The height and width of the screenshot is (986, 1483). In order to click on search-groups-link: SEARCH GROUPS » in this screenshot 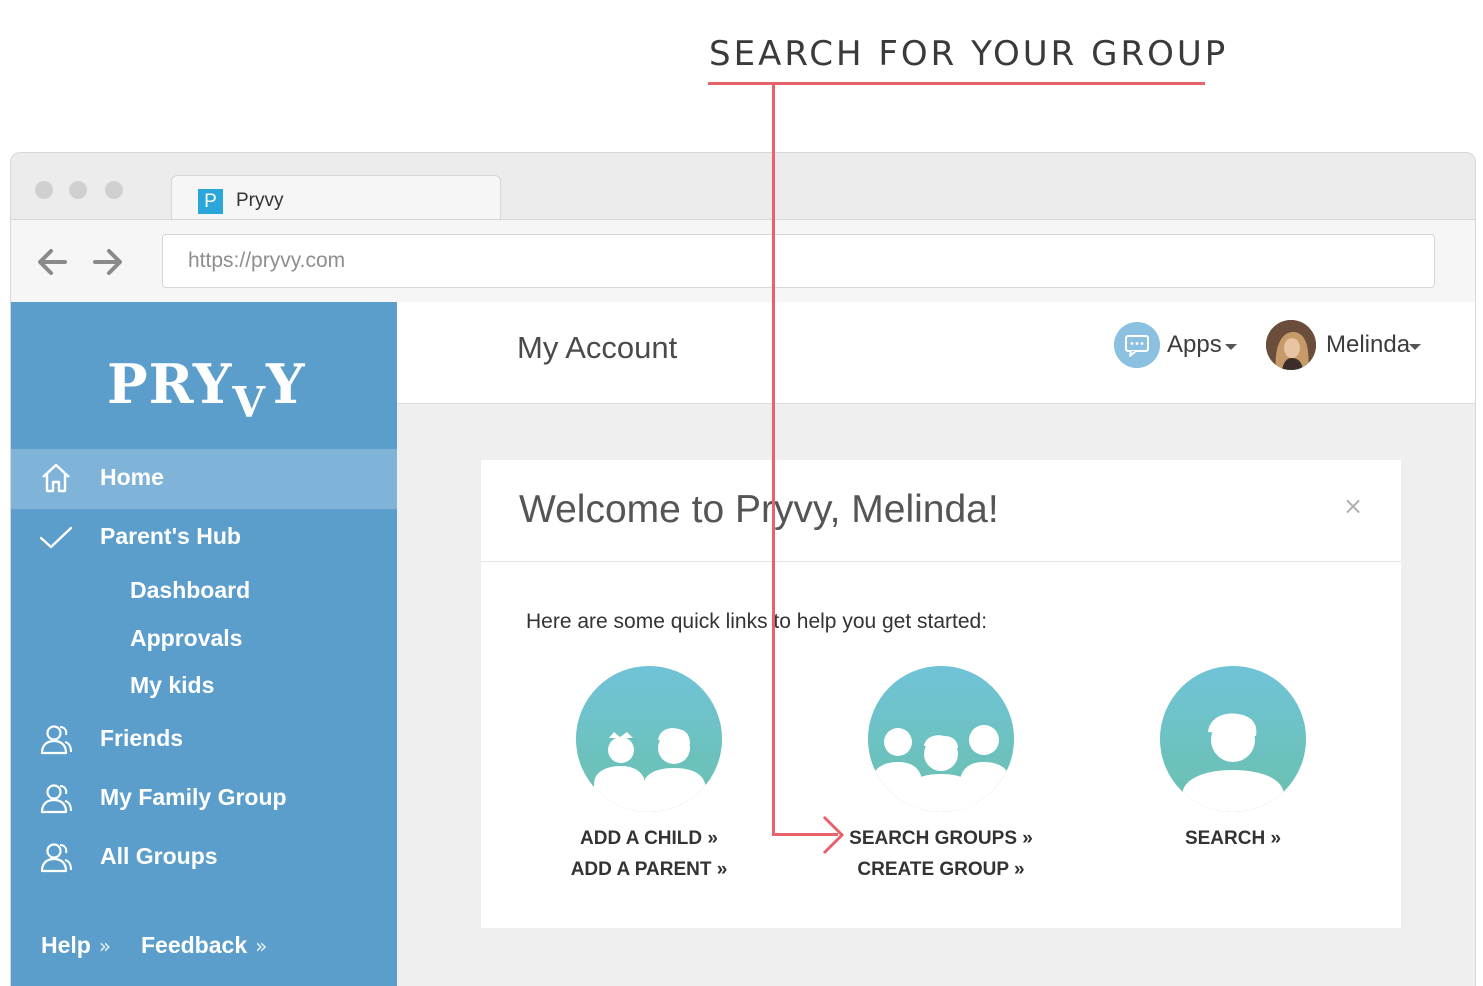, I will do `click(941, 839)`.